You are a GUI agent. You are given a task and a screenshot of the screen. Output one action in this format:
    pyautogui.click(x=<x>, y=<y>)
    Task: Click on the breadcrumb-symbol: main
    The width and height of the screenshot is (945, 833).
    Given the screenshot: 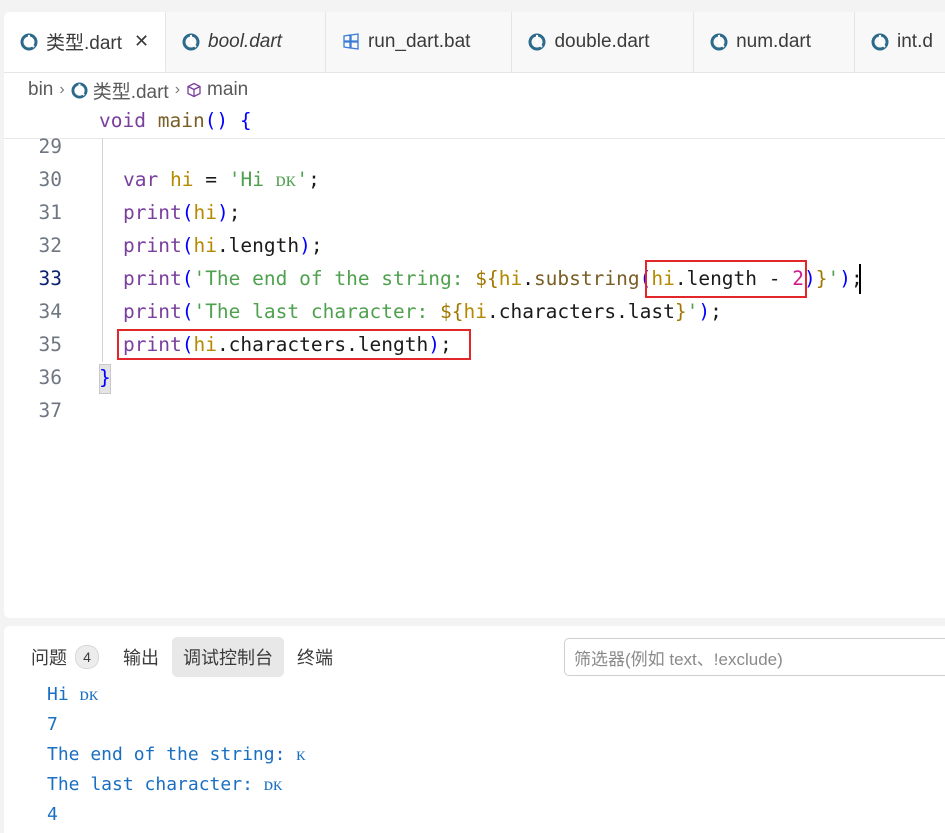 What is the action you would take?
    pyautogui.click(x=227, y=90)
    